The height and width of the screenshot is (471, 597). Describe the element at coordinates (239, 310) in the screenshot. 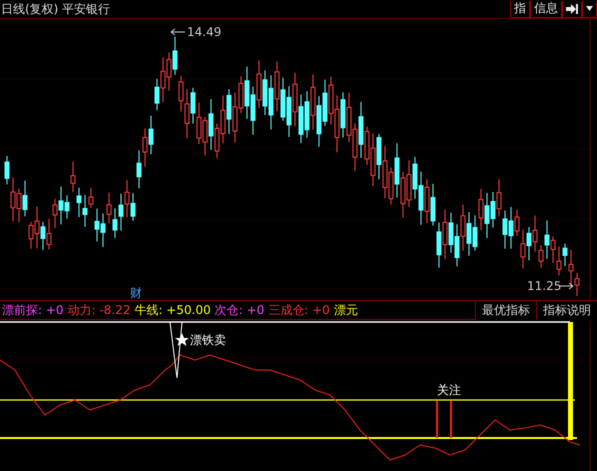

I see `indicator-readout: 次仓: +0` at that location.